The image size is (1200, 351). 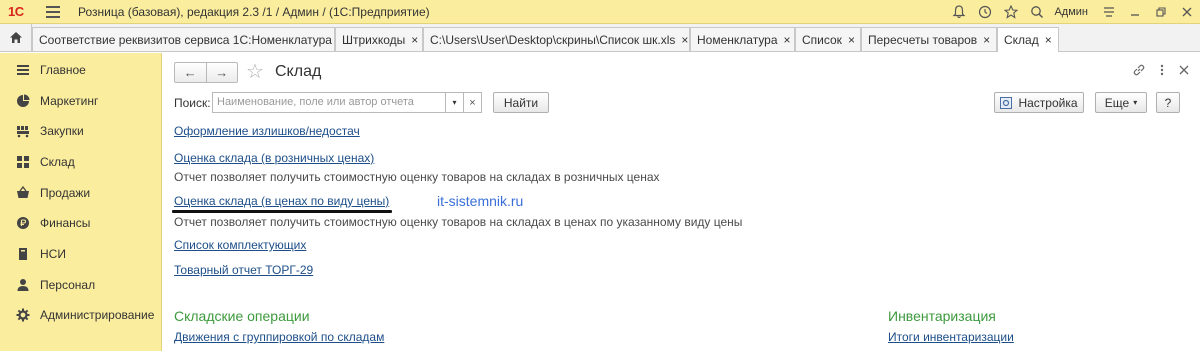 What do you see at coordinates (16, 11) in the screenshot?
I see `app-logo: 1С` at bounding box center [16, 11].